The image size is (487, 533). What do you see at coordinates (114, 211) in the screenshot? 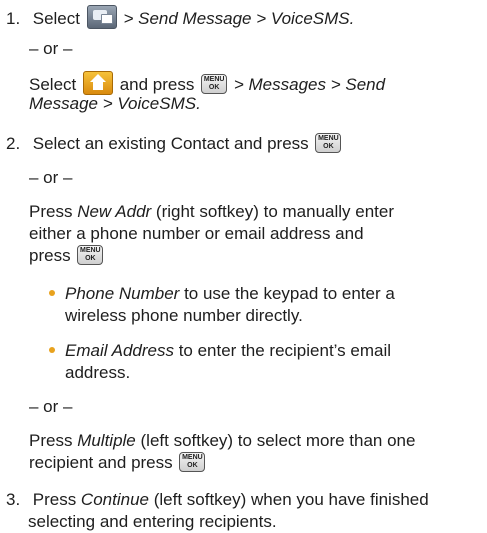
I see `softkey-name: New Addr` at bounding box center [114, 211].